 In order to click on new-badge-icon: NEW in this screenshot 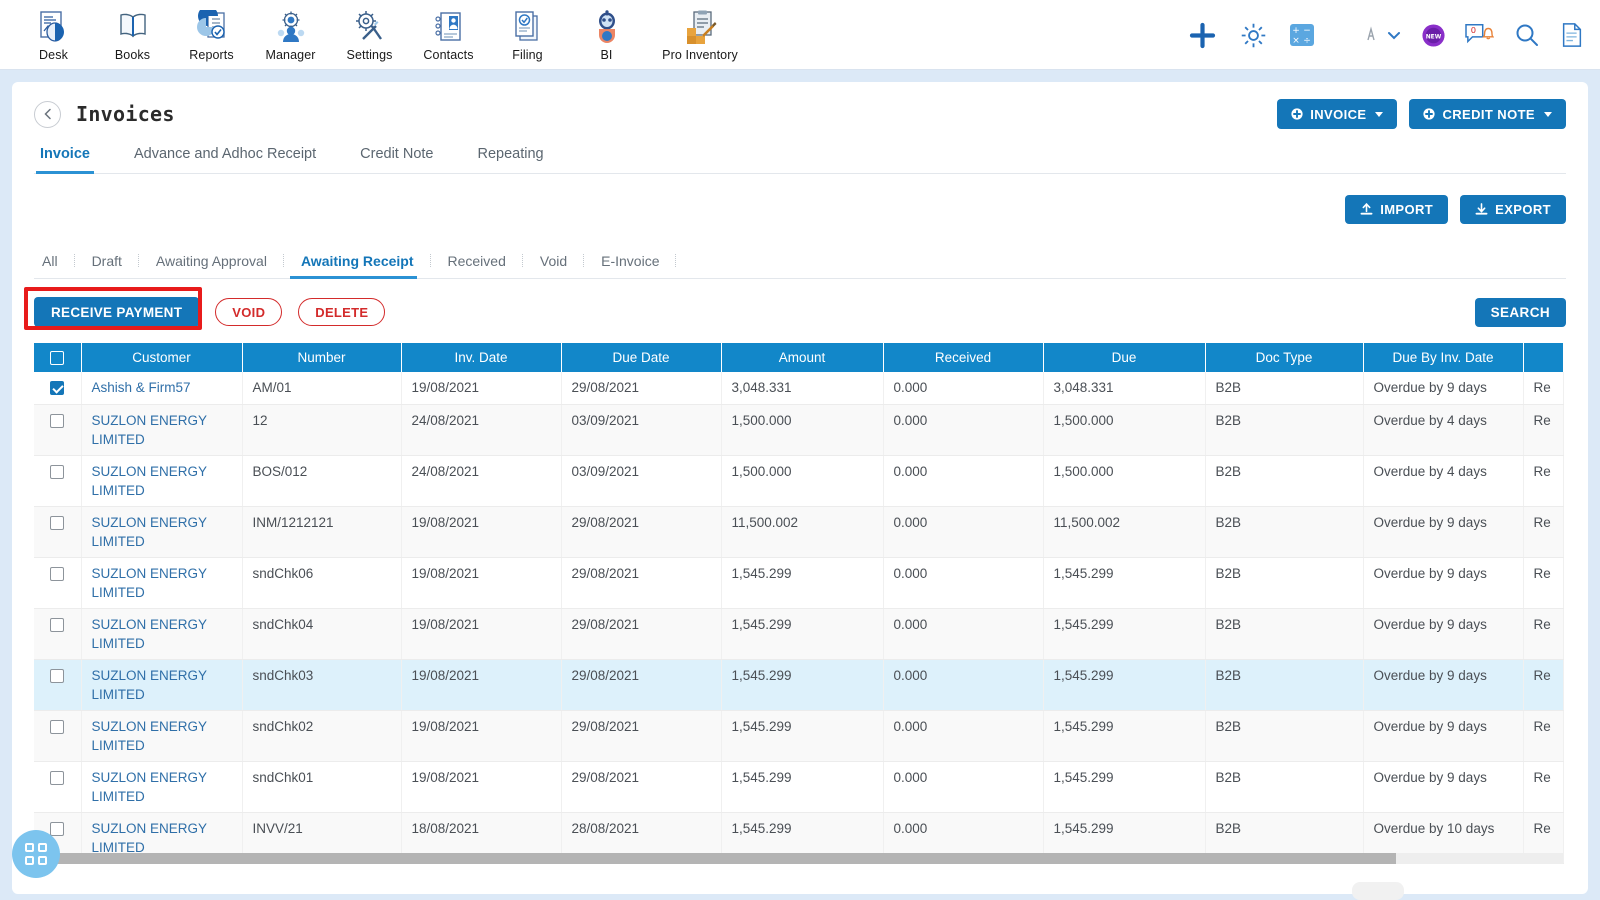, I will do `click(1433, 35)`.